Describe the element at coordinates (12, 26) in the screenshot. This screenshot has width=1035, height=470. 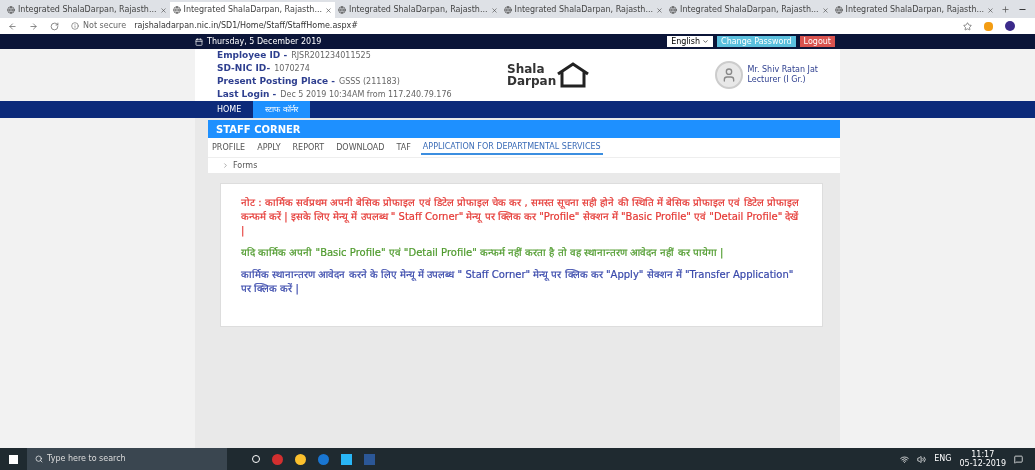
I see `back-icon` at that location.